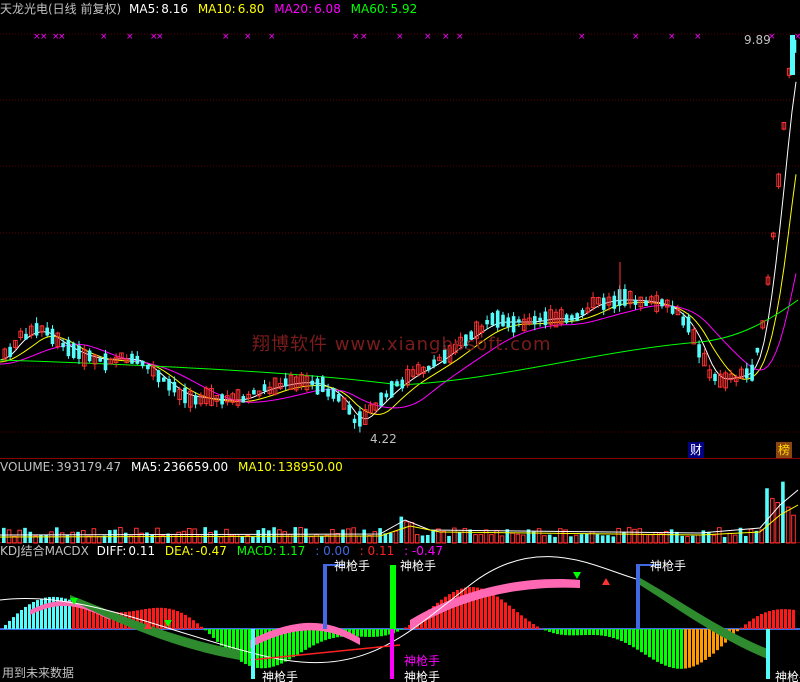 The width and height of the screenshot is (800, 682). I want to click on sqs-label-top-3: 神枪手, so click(668, 566).